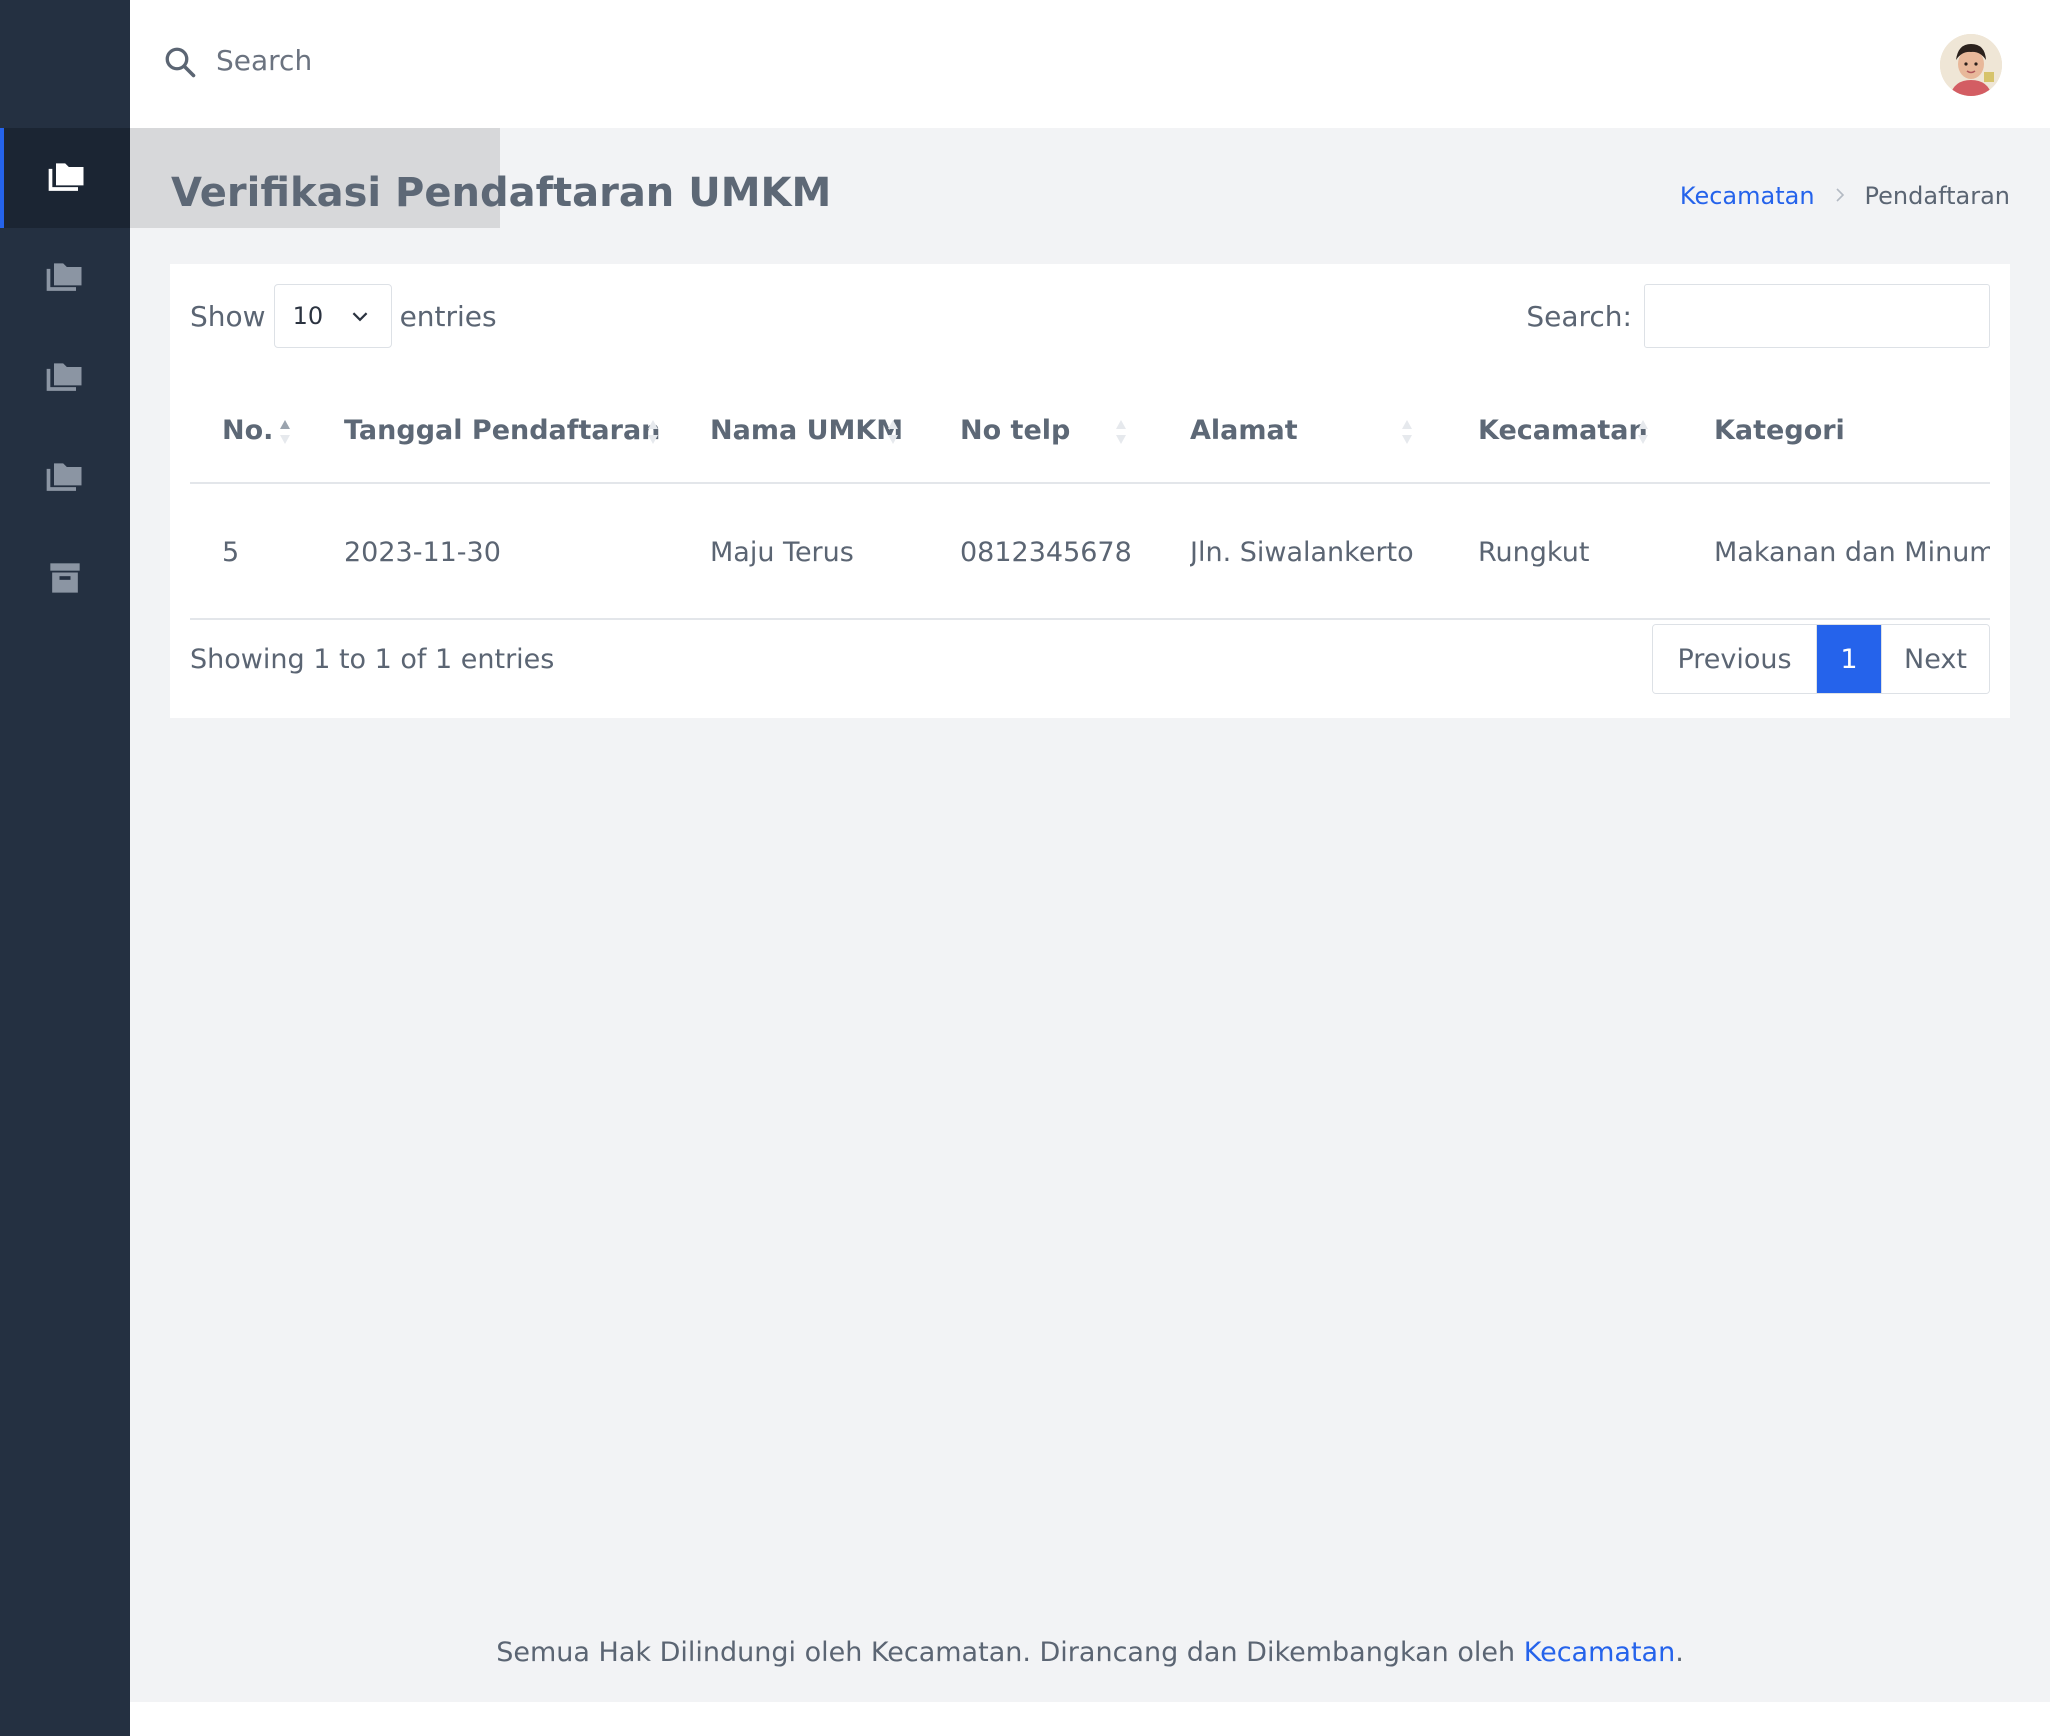 The width and height of the screenshot is (2050, 1736). What do you see at coordinates (1849, 659) in the screenshot?
I see `page-1-button: 1` at bounding box center [1849, 659].